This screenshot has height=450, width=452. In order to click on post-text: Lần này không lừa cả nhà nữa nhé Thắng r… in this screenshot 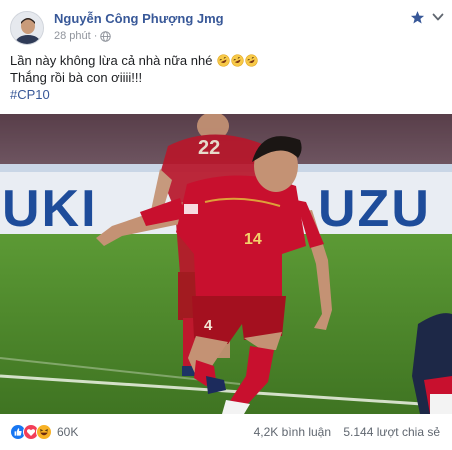, I will do `click(134, 77)`.